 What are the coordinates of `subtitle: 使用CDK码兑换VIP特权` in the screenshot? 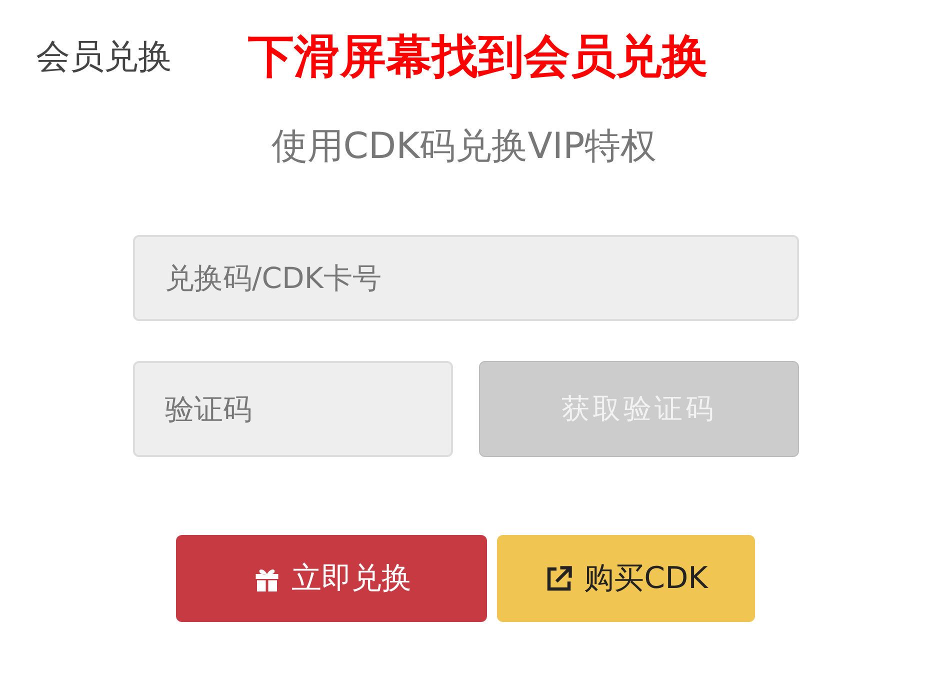 It's located at (464, 147).